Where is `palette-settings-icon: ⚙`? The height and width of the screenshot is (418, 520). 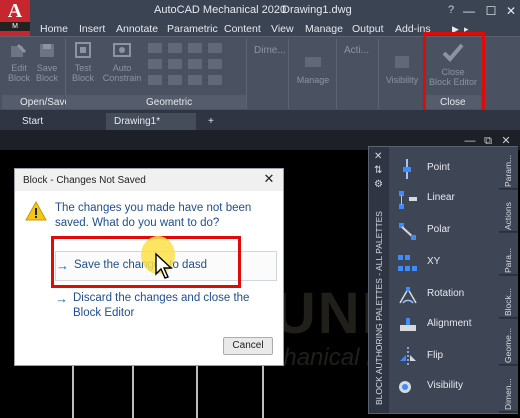 palette-settings-icon: ⚙ is located at coordinates (378, 184).